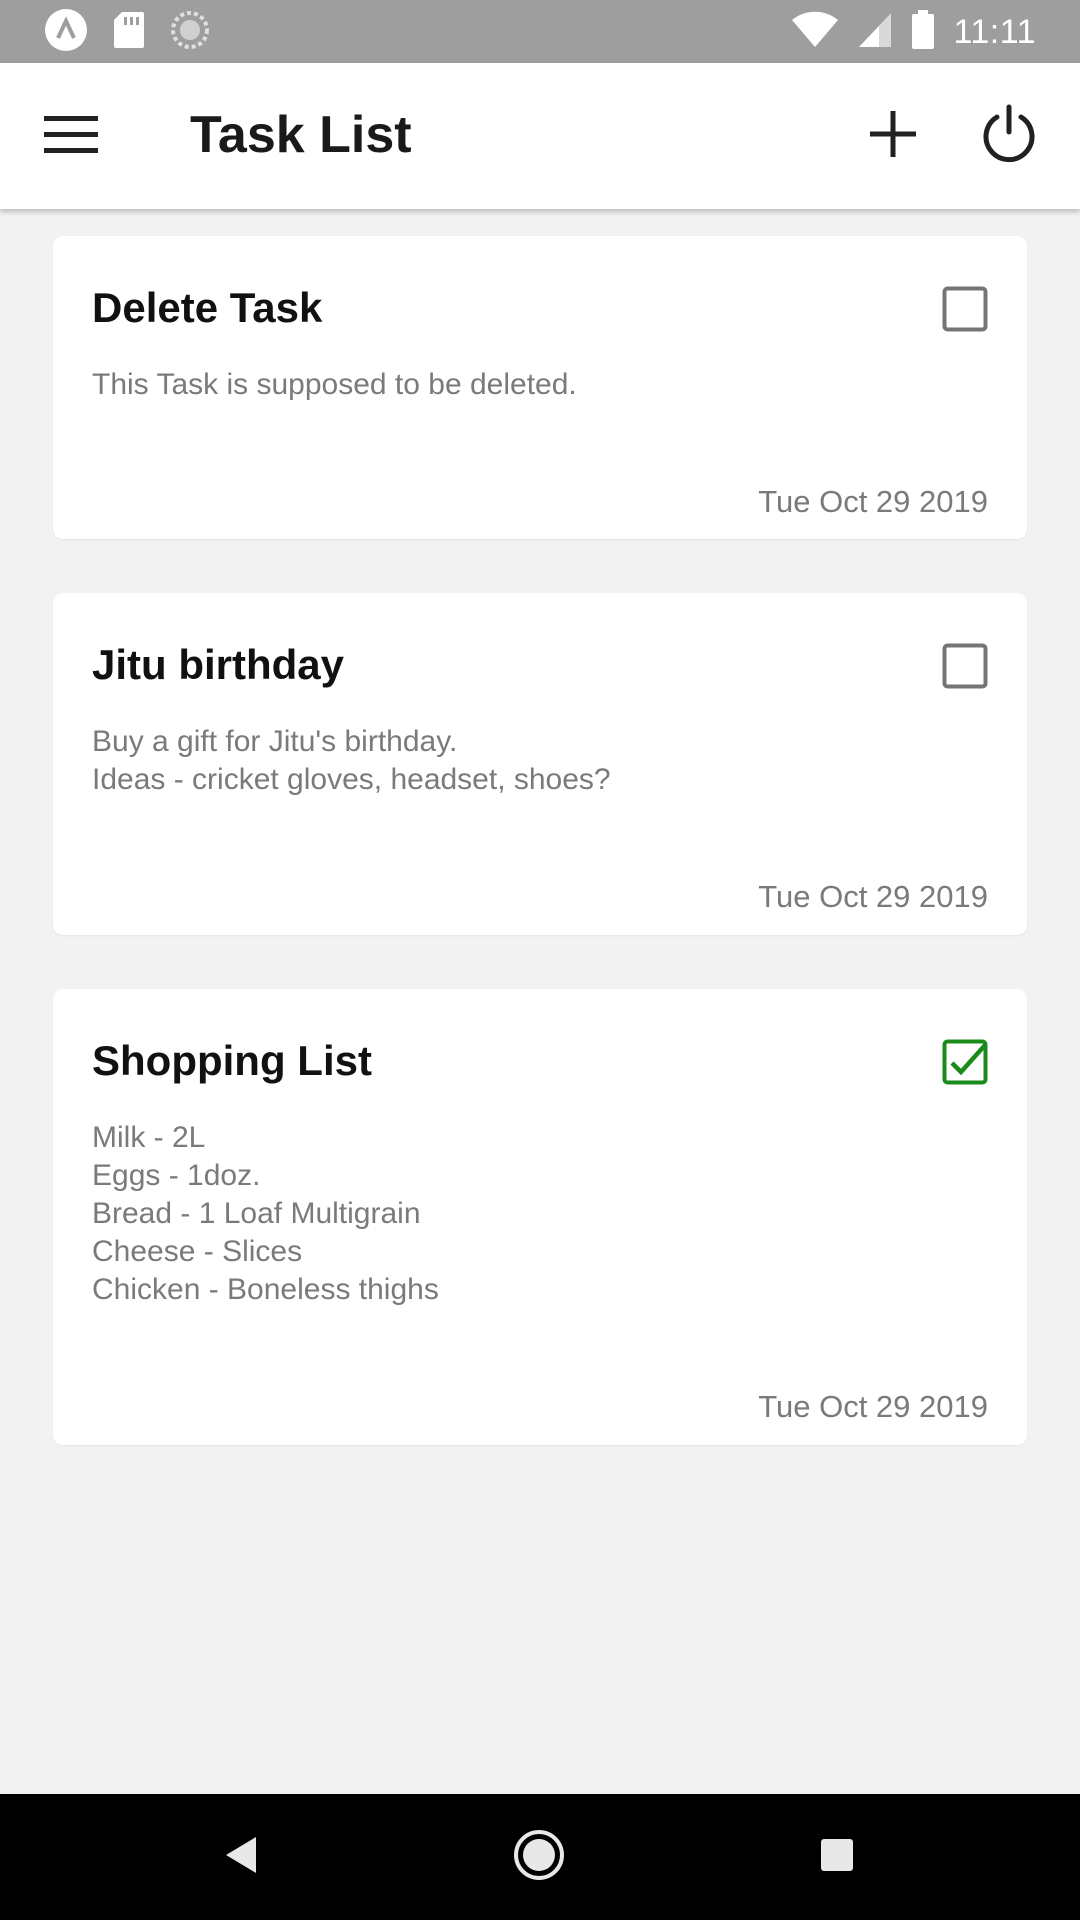 The image size is (1080, 1920). What do you see at coordinates (334, 384) in the screenshot?
I see `task-description: This Task is supposed to be deleted.` at bounding box center [334, 384].